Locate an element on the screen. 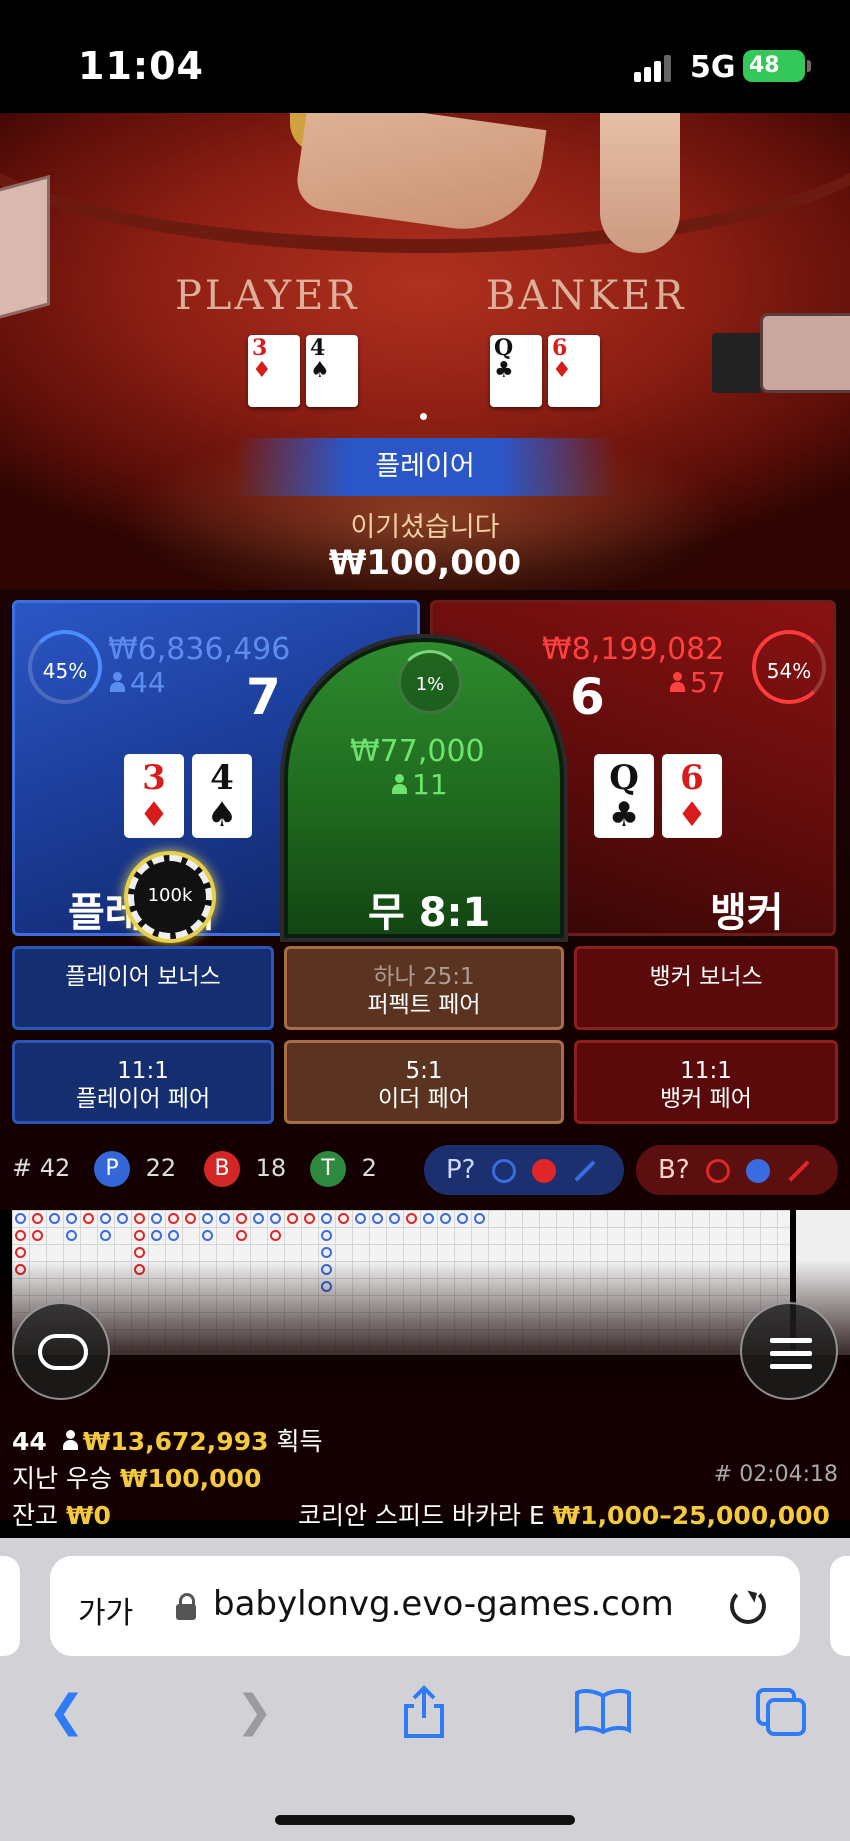 The height and width of the screenshot is (1841, 850). either-pair-label: 이더 페어 is located at coordinates (424, 1099).